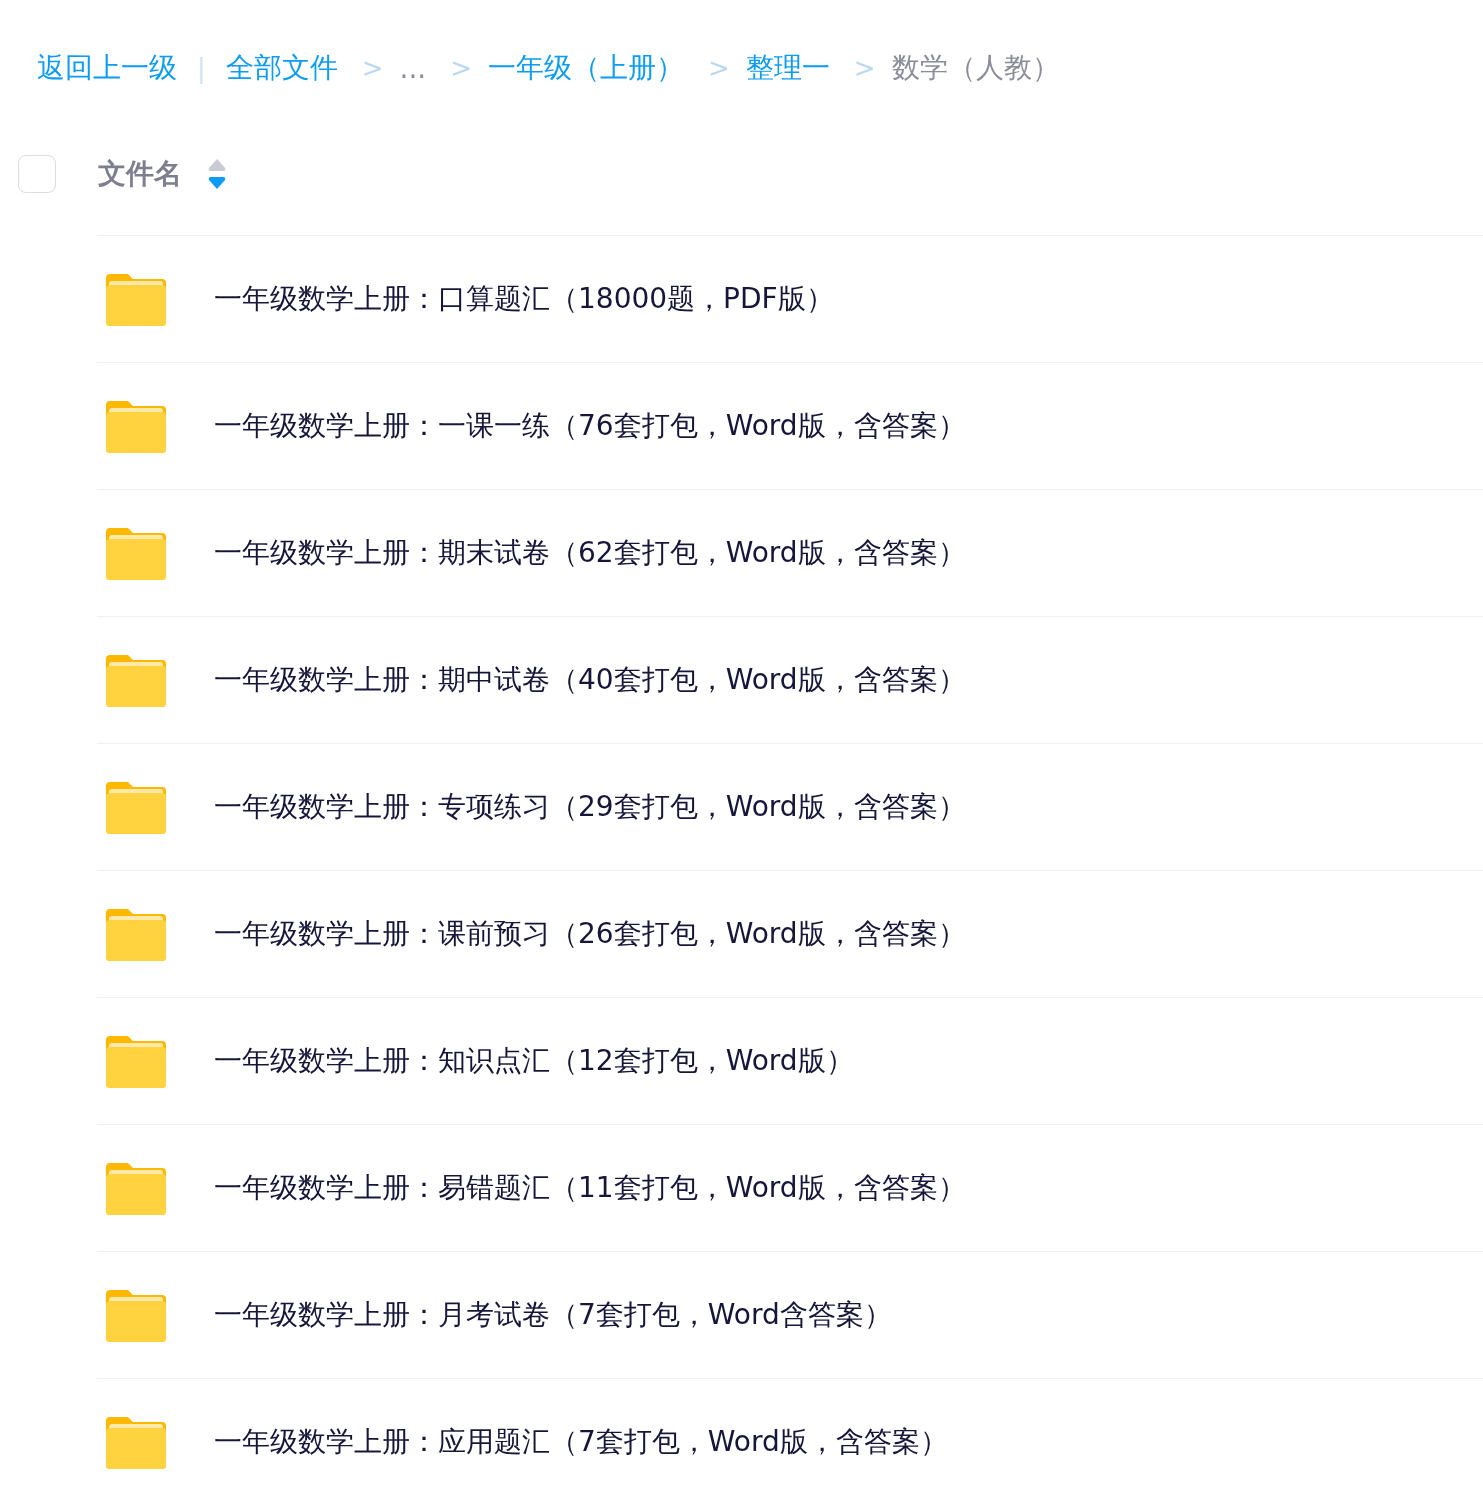  What do you see at coordinates (534, 1061) in the screenshot?
I see `file-name: 一年级数学上册：知识点汇（12套打包，Word版）` at bounding box center [534, 1061].